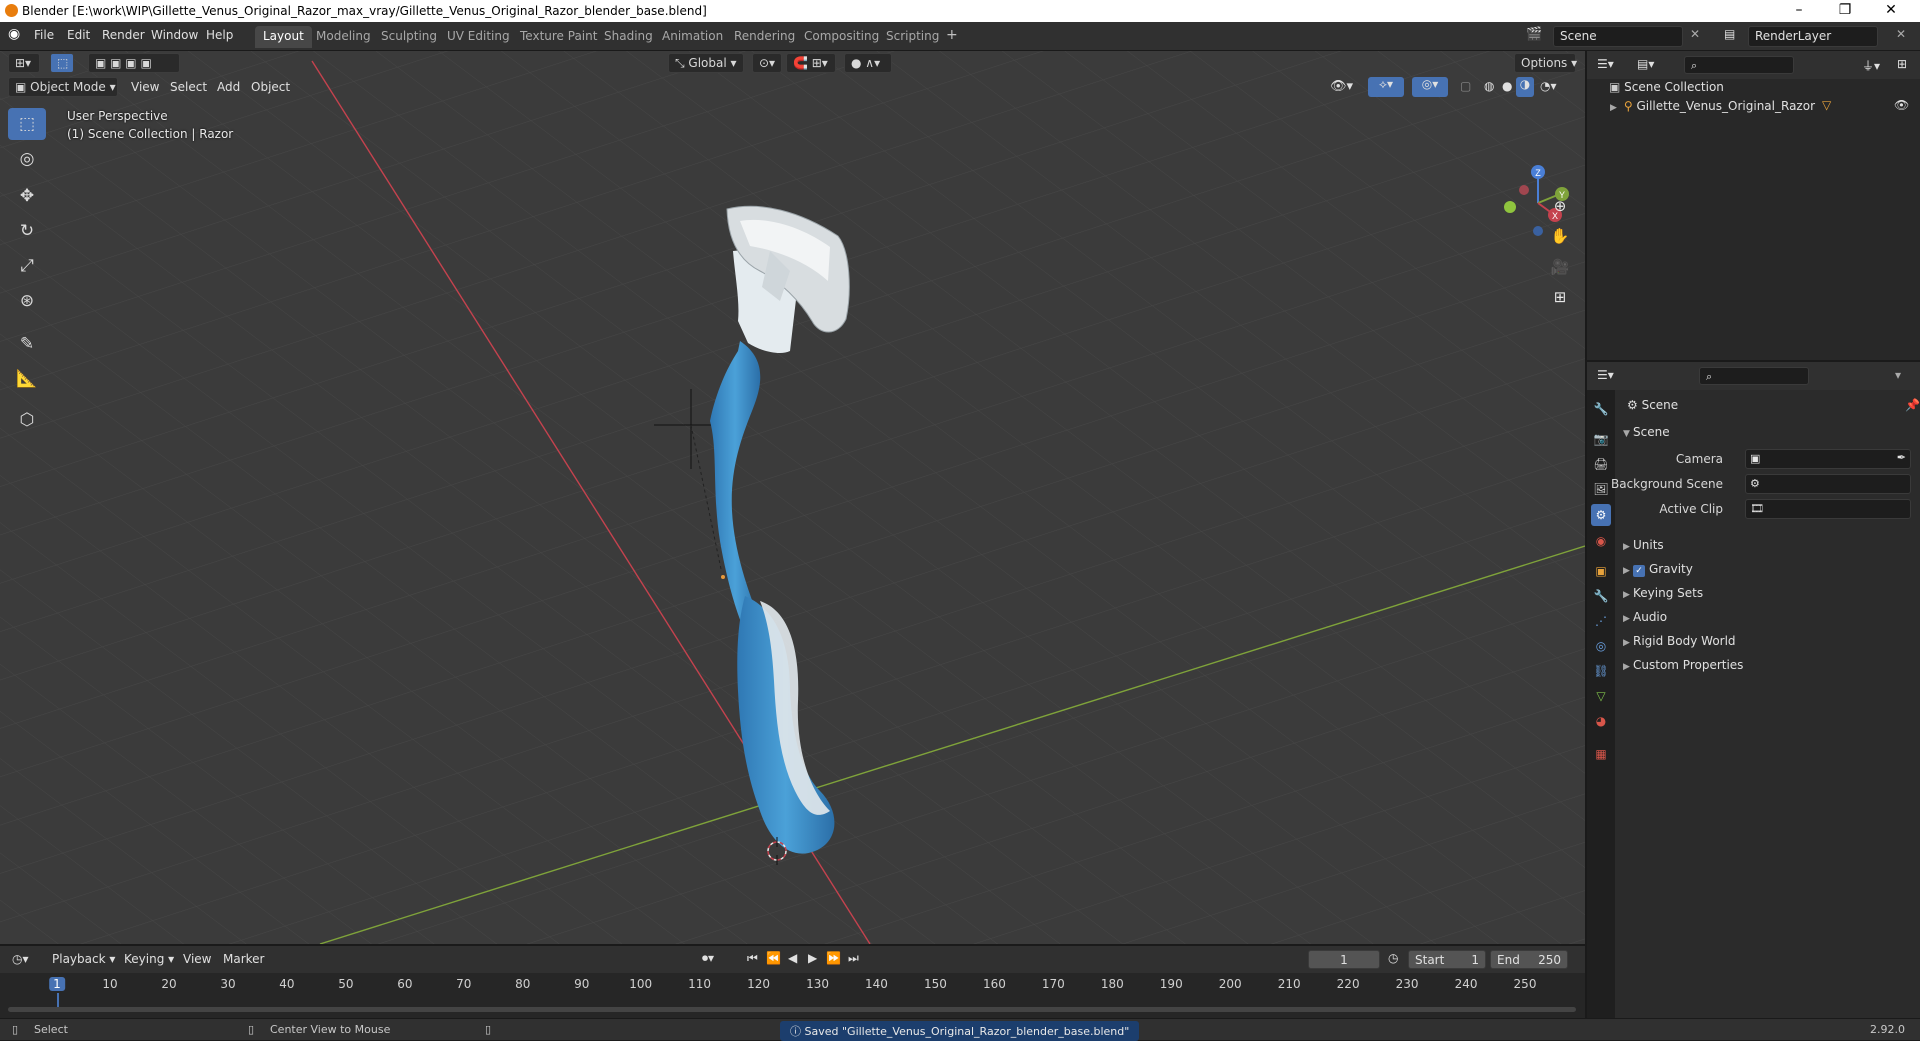  Describe the element at coordinates (243, 959) in the screenshot. I see `timeline-menu-marker: Marker` at that location.